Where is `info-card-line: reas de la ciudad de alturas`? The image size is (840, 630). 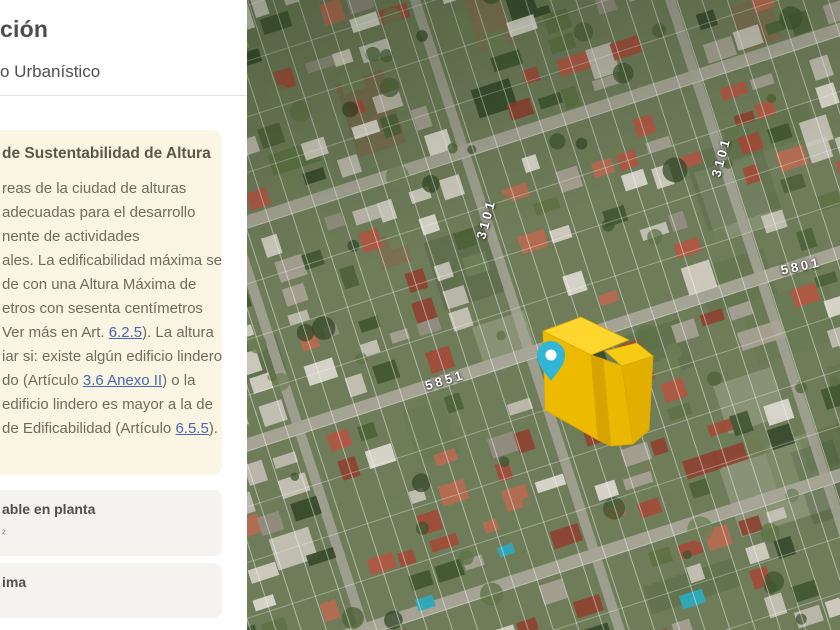
info-card-line: reas de la ciudad de alturas is located at coordinates (108, 189).